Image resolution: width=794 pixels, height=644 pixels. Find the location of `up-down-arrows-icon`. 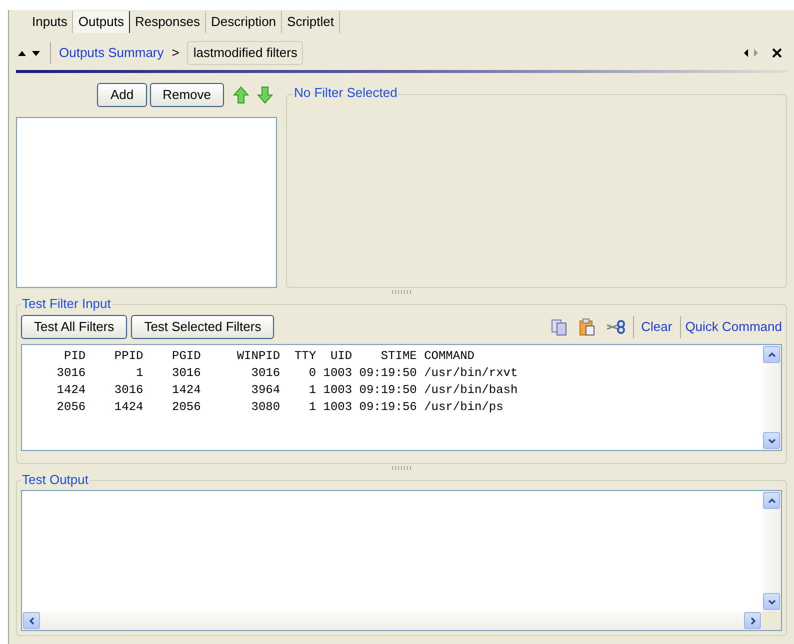

up-down-arrows-icon is located at coordinates (30, 53).